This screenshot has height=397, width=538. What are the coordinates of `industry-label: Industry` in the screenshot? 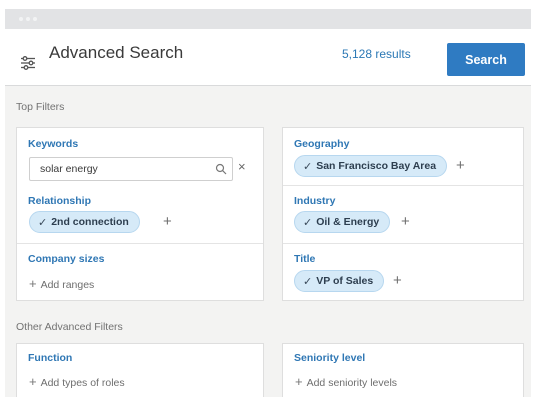 It's located at (315, 201).